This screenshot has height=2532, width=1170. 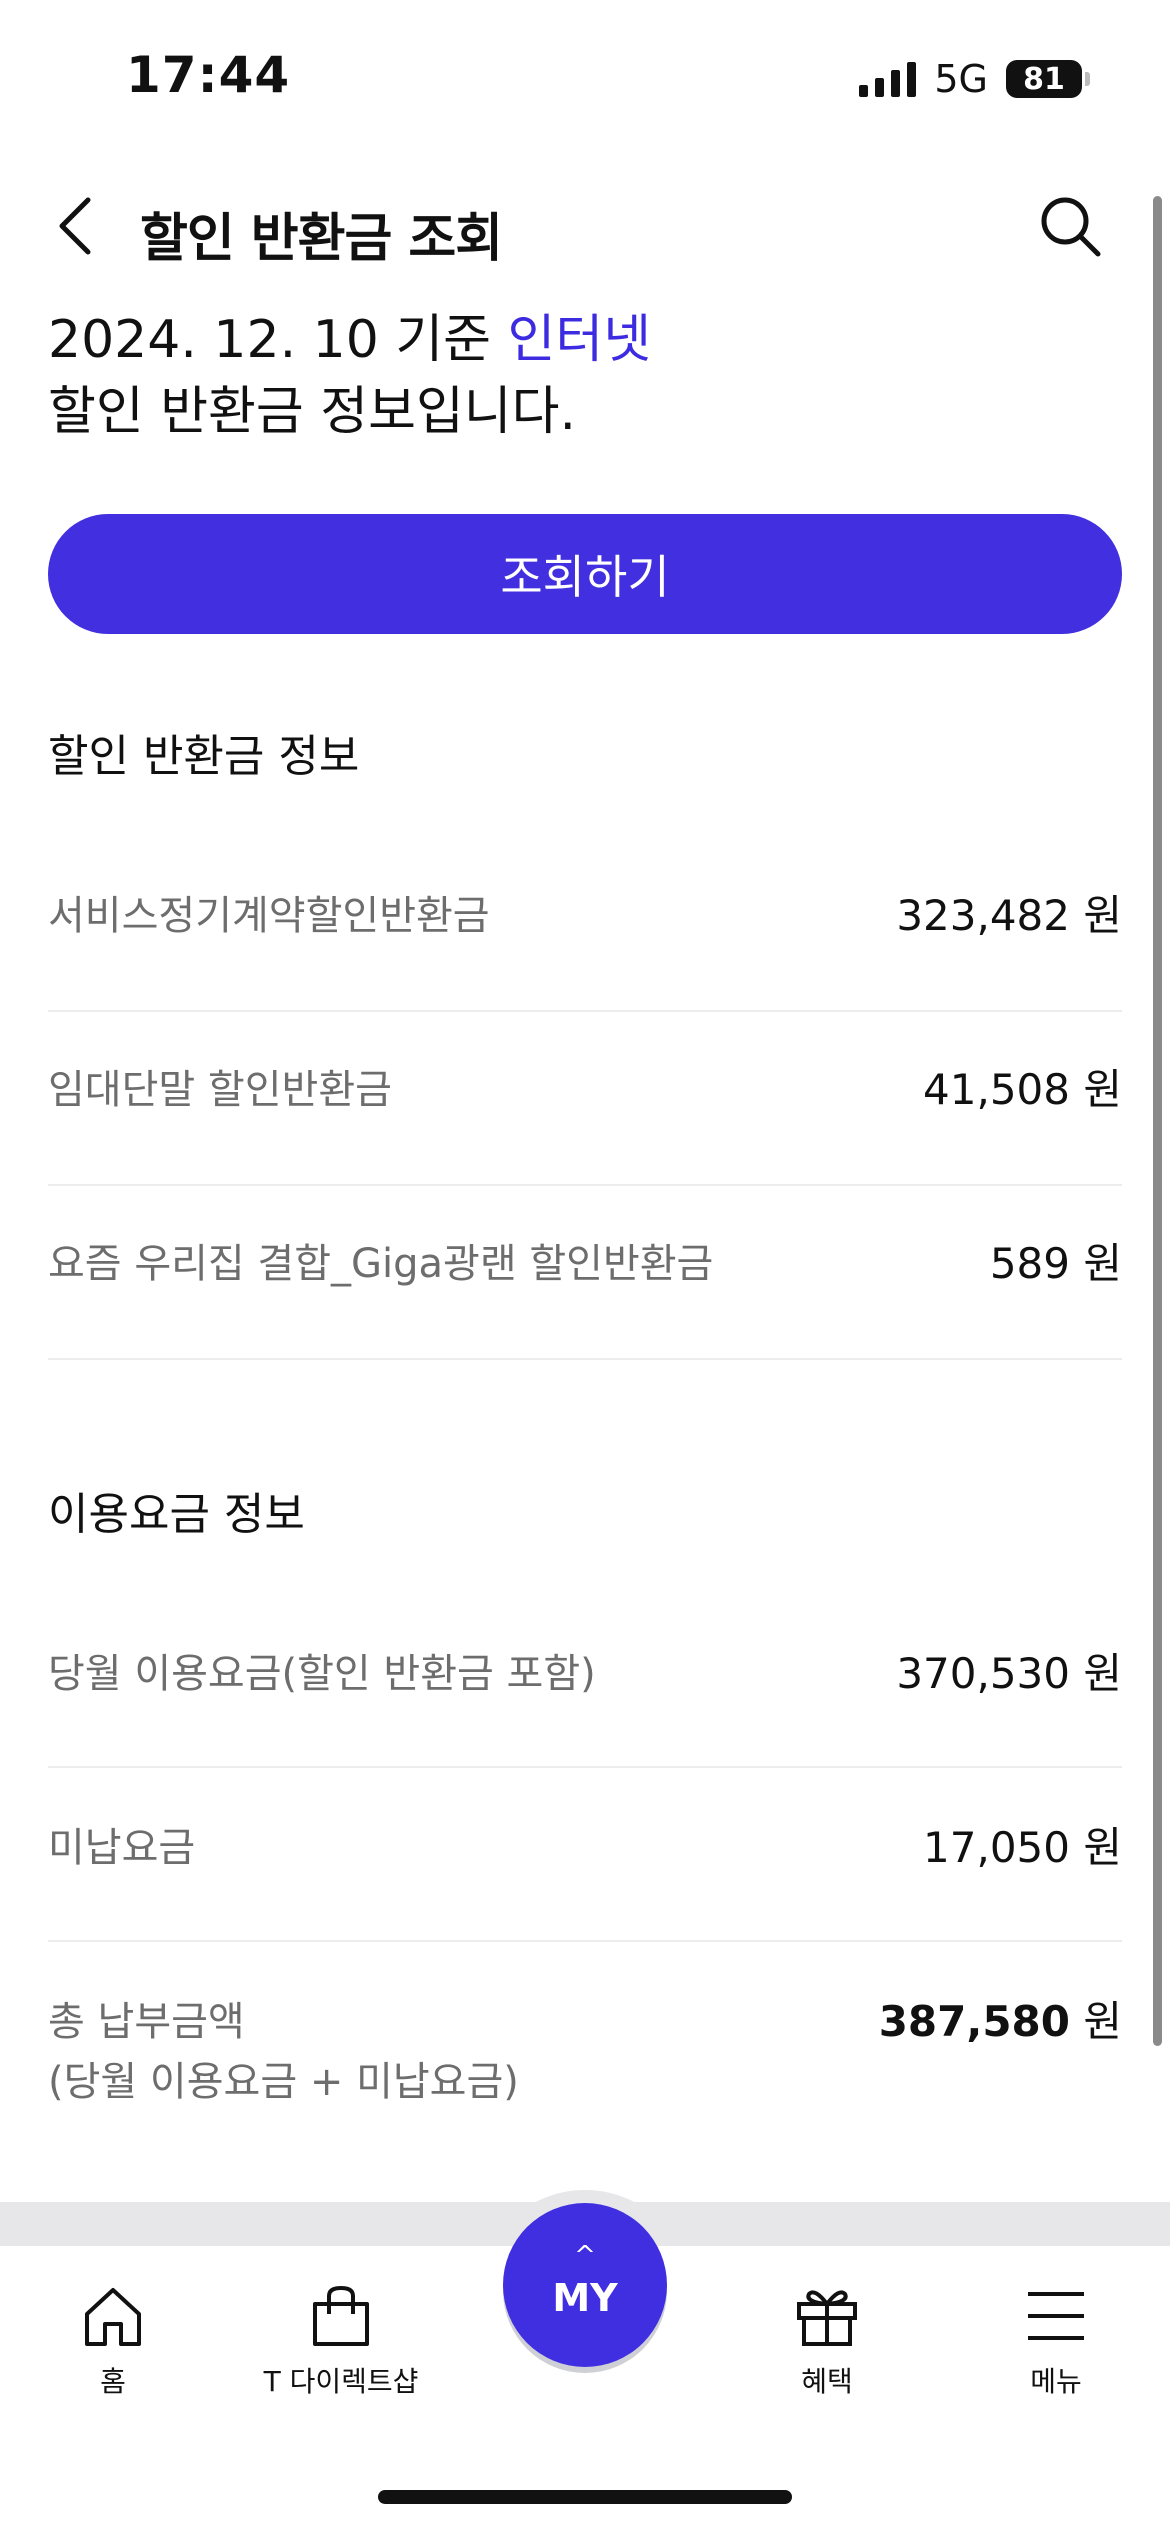 What do you see at coordinates (1022, 1089) in the screenshot?
I see `row-value: 41,508 원` at bounding box center [1022, 1089].